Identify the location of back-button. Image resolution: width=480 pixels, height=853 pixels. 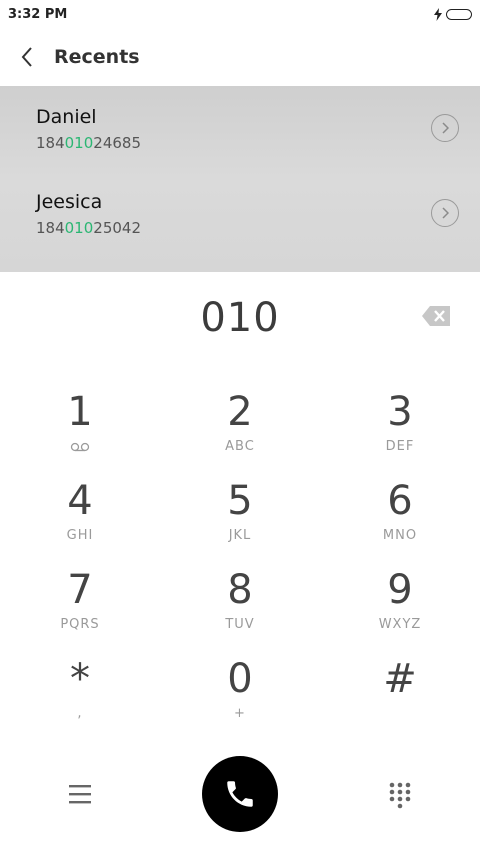
(27, 57).